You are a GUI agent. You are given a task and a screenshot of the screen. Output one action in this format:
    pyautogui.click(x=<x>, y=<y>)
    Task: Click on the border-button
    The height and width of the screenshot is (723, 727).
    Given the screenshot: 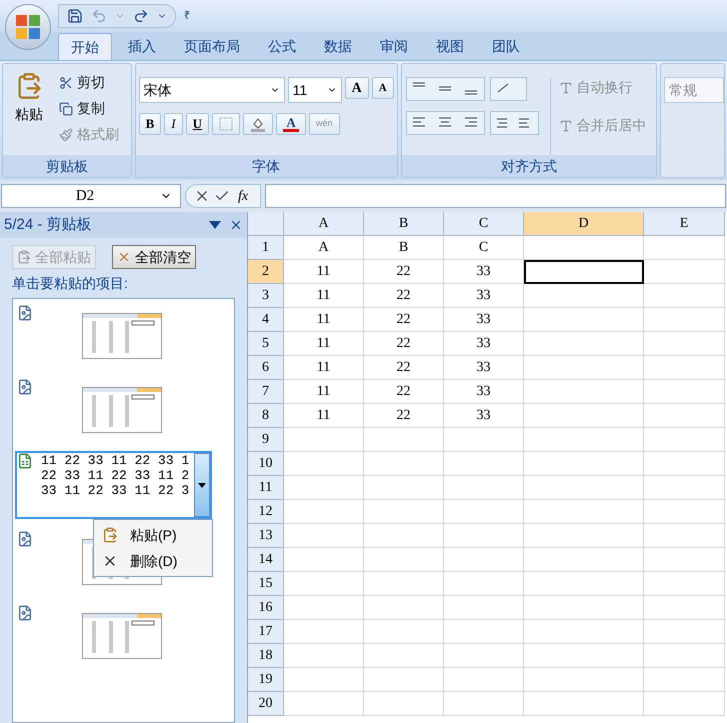 What is the action you would take?
    pyautogui.click(x=226, y=124)
    